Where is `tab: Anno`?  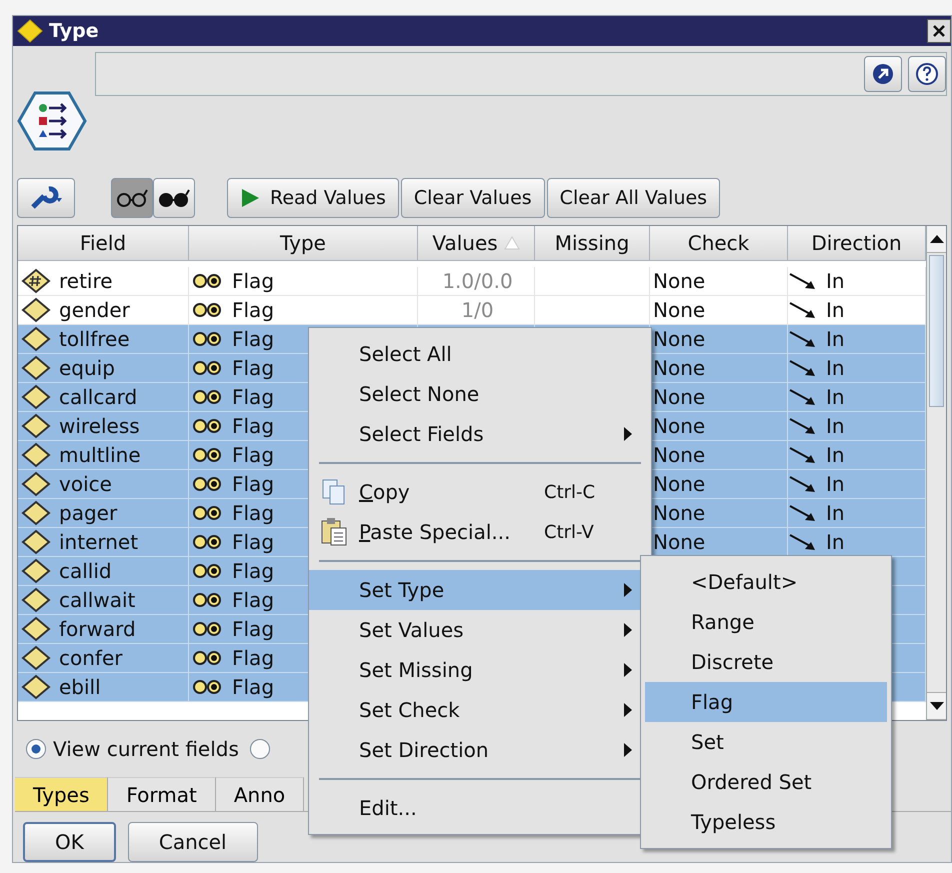 tab: Anno is located at coordinates (260, 794).